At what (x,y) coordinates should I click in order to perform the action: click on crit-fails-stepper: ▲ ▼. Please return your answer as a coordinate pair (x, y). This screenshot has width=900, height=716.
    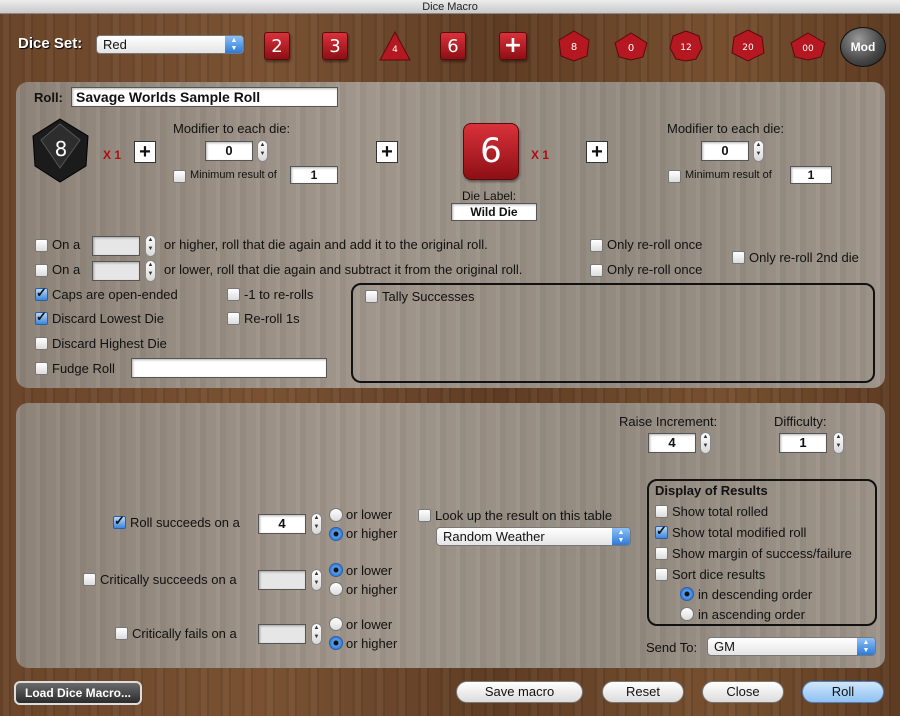
    Looking at the image, I should click on (316, 634).